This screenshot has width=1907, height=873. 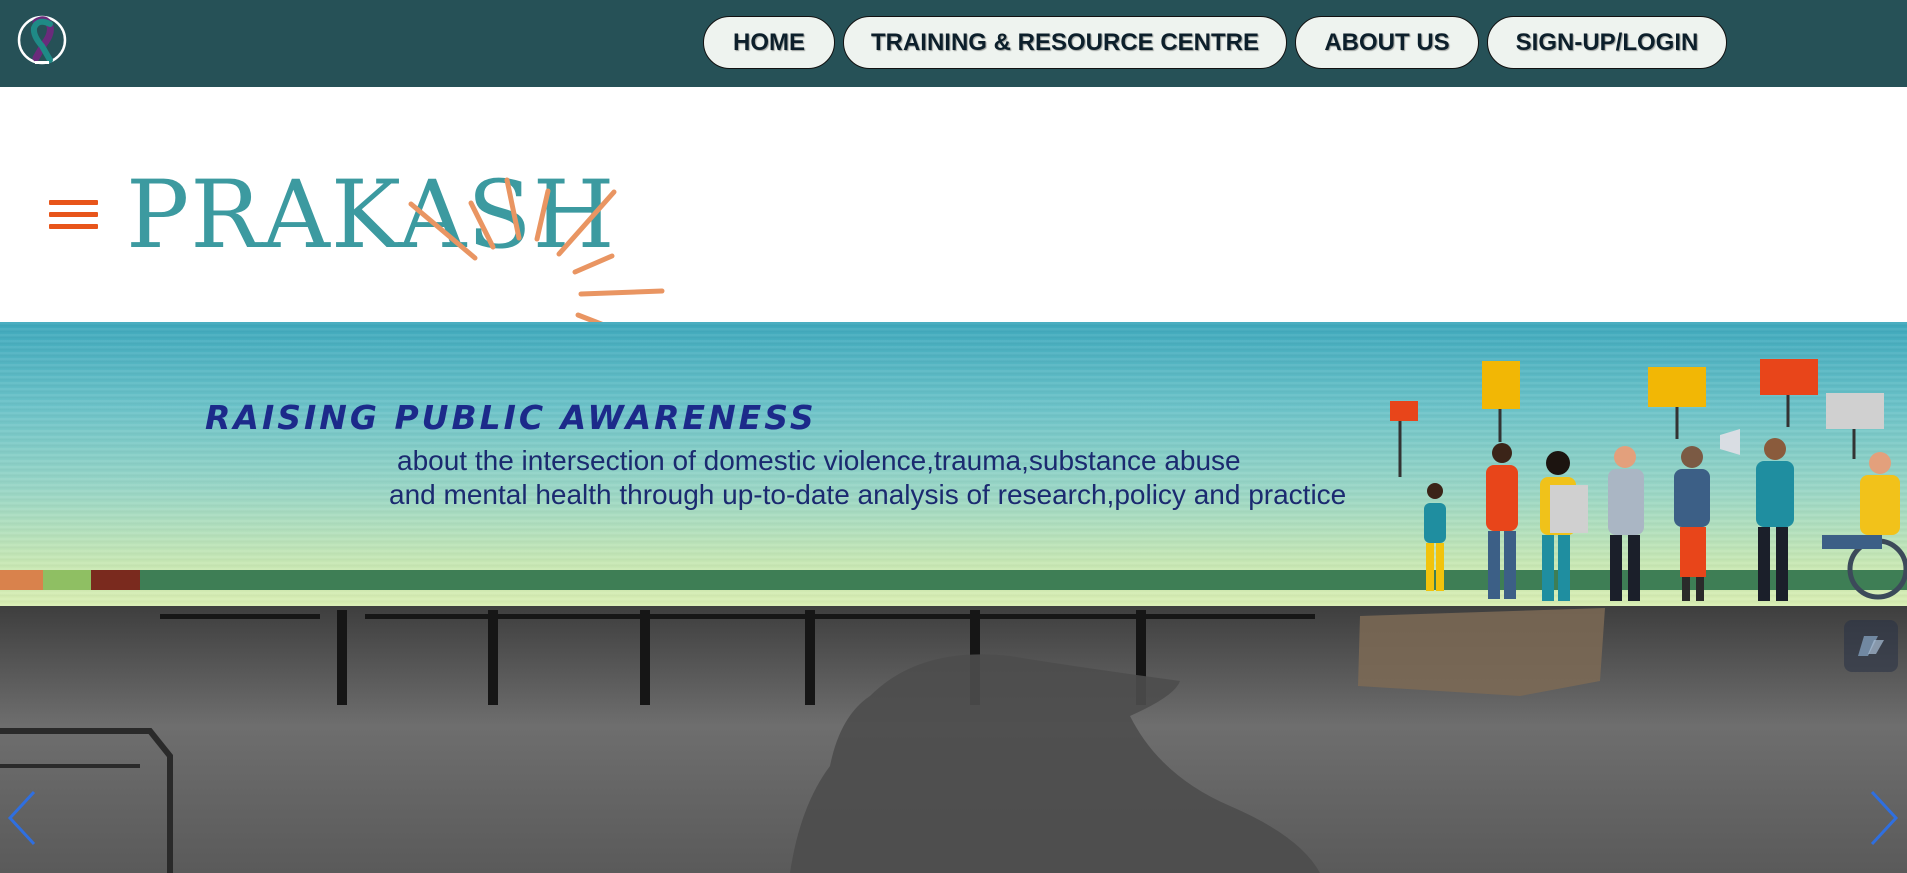 What do you see at coordinates (67, 580) in the screenshot?
I see `color-stripe-light-green` at bounding box center [67, 580].